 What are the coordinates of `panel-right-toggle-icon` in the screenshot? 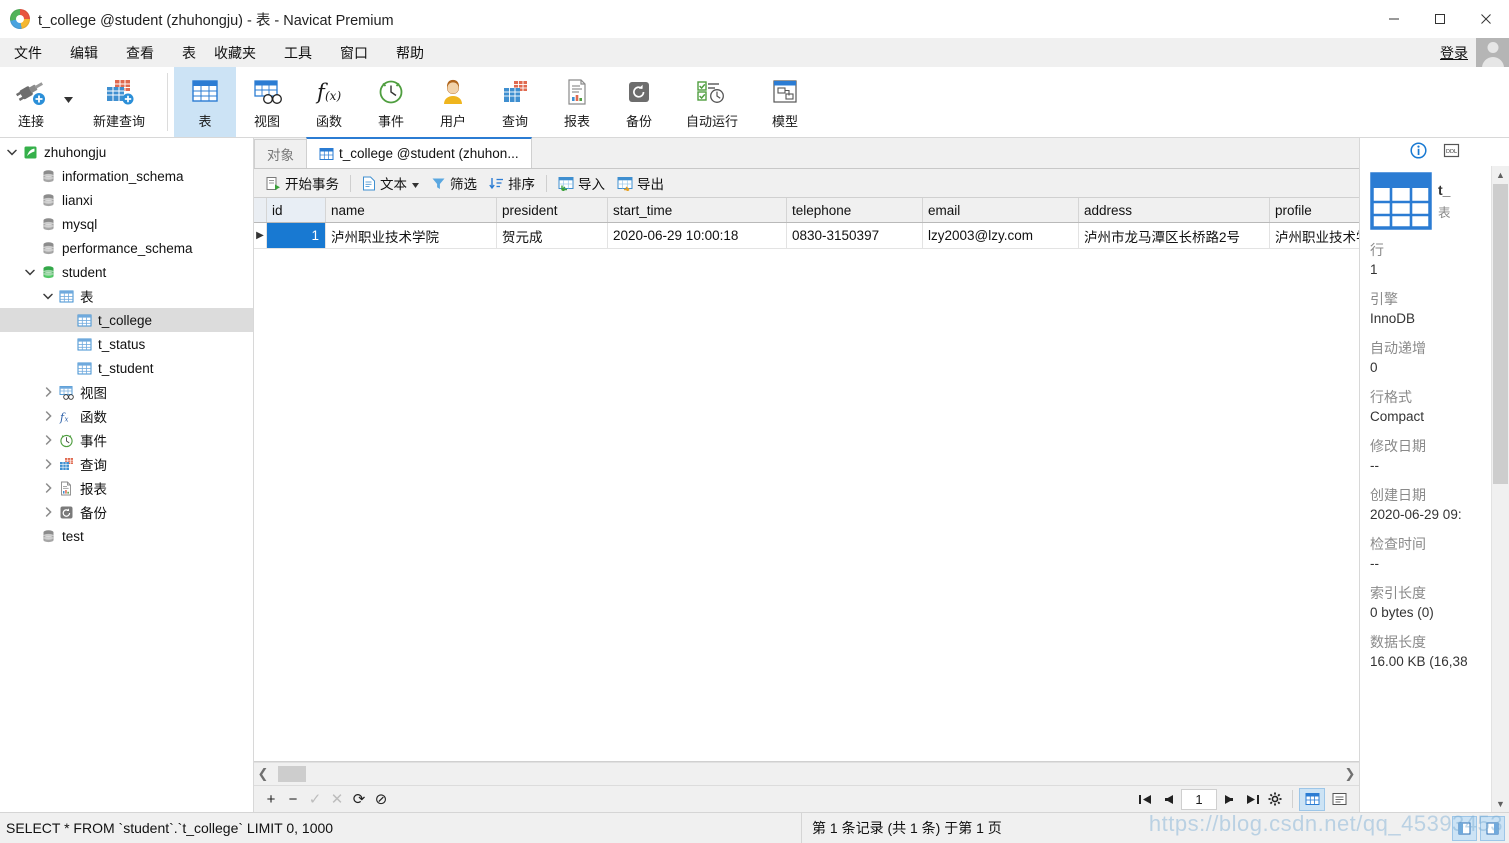 It's located at (1492, 828).